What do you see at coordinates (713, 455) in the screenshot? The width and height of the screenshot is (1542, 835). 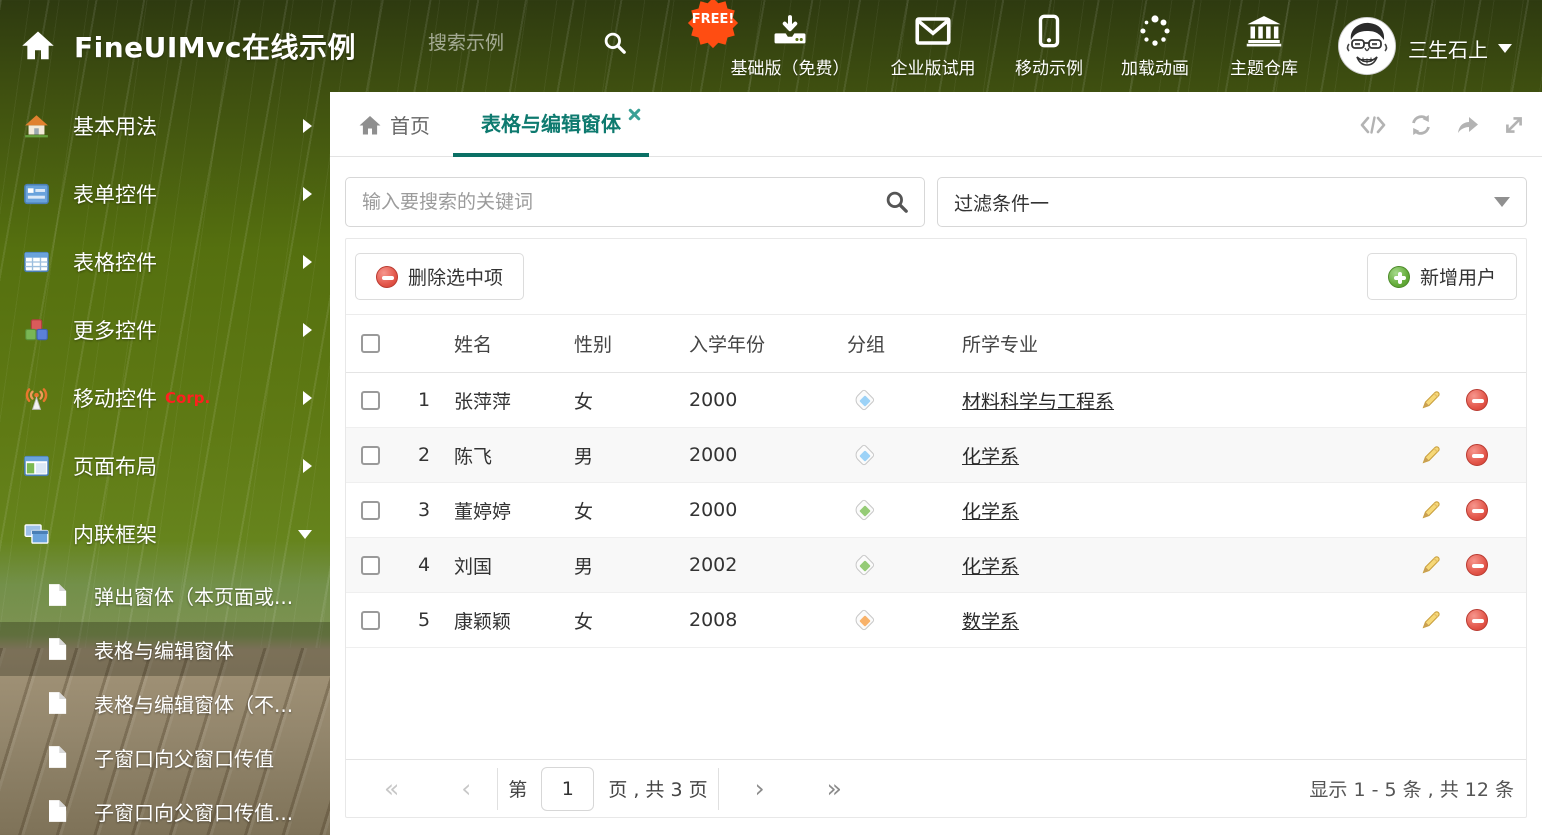 I see `row-year: 2000` at bounding box center [713, 455].